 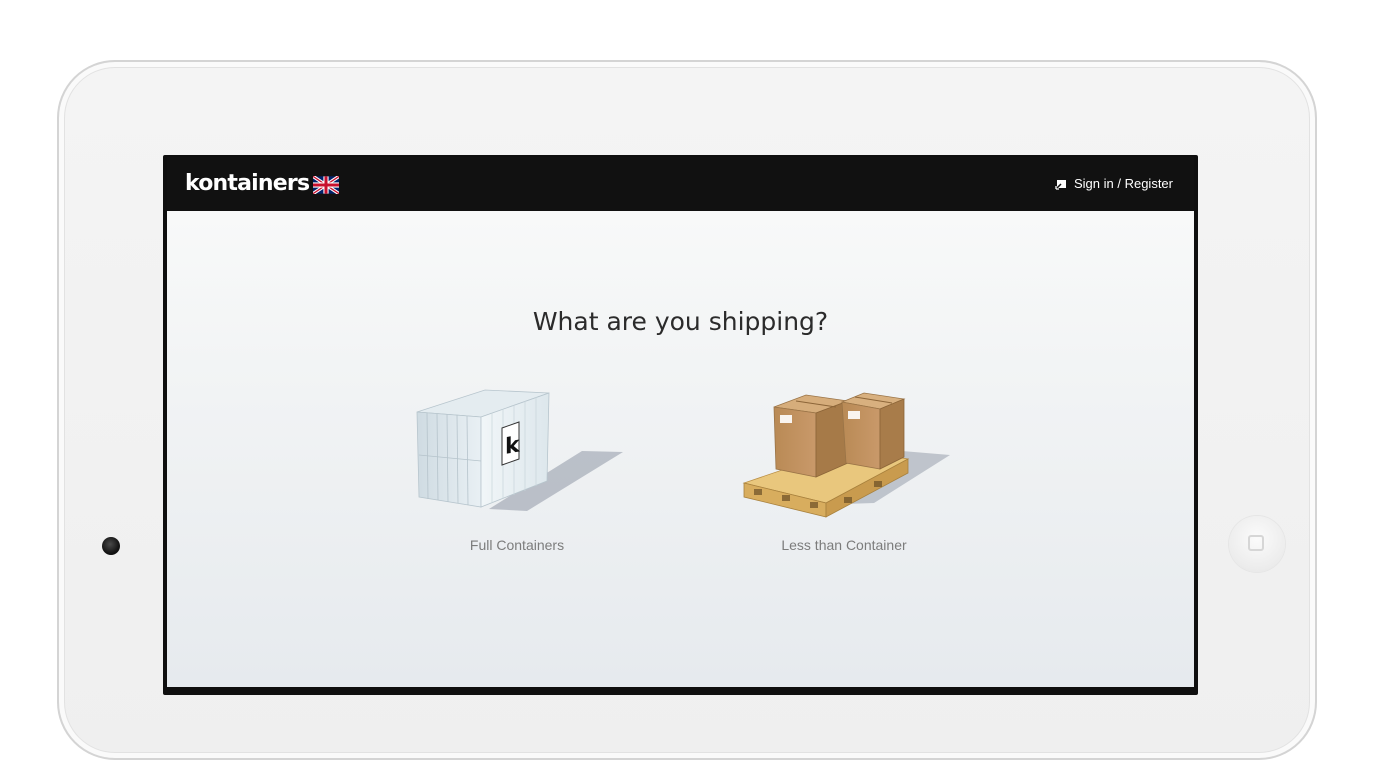 What do you see at coordinates (517, 545) in the screenshot?
I see `full-containers-label: Full Containers` at bounding box center [517, 545].